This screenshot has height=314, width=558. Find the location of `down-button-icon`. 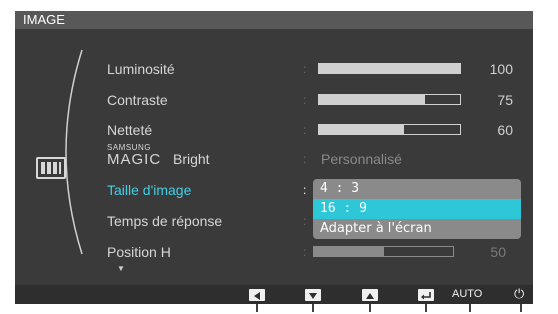

down-button-icon is located at coordinates (313, 295).